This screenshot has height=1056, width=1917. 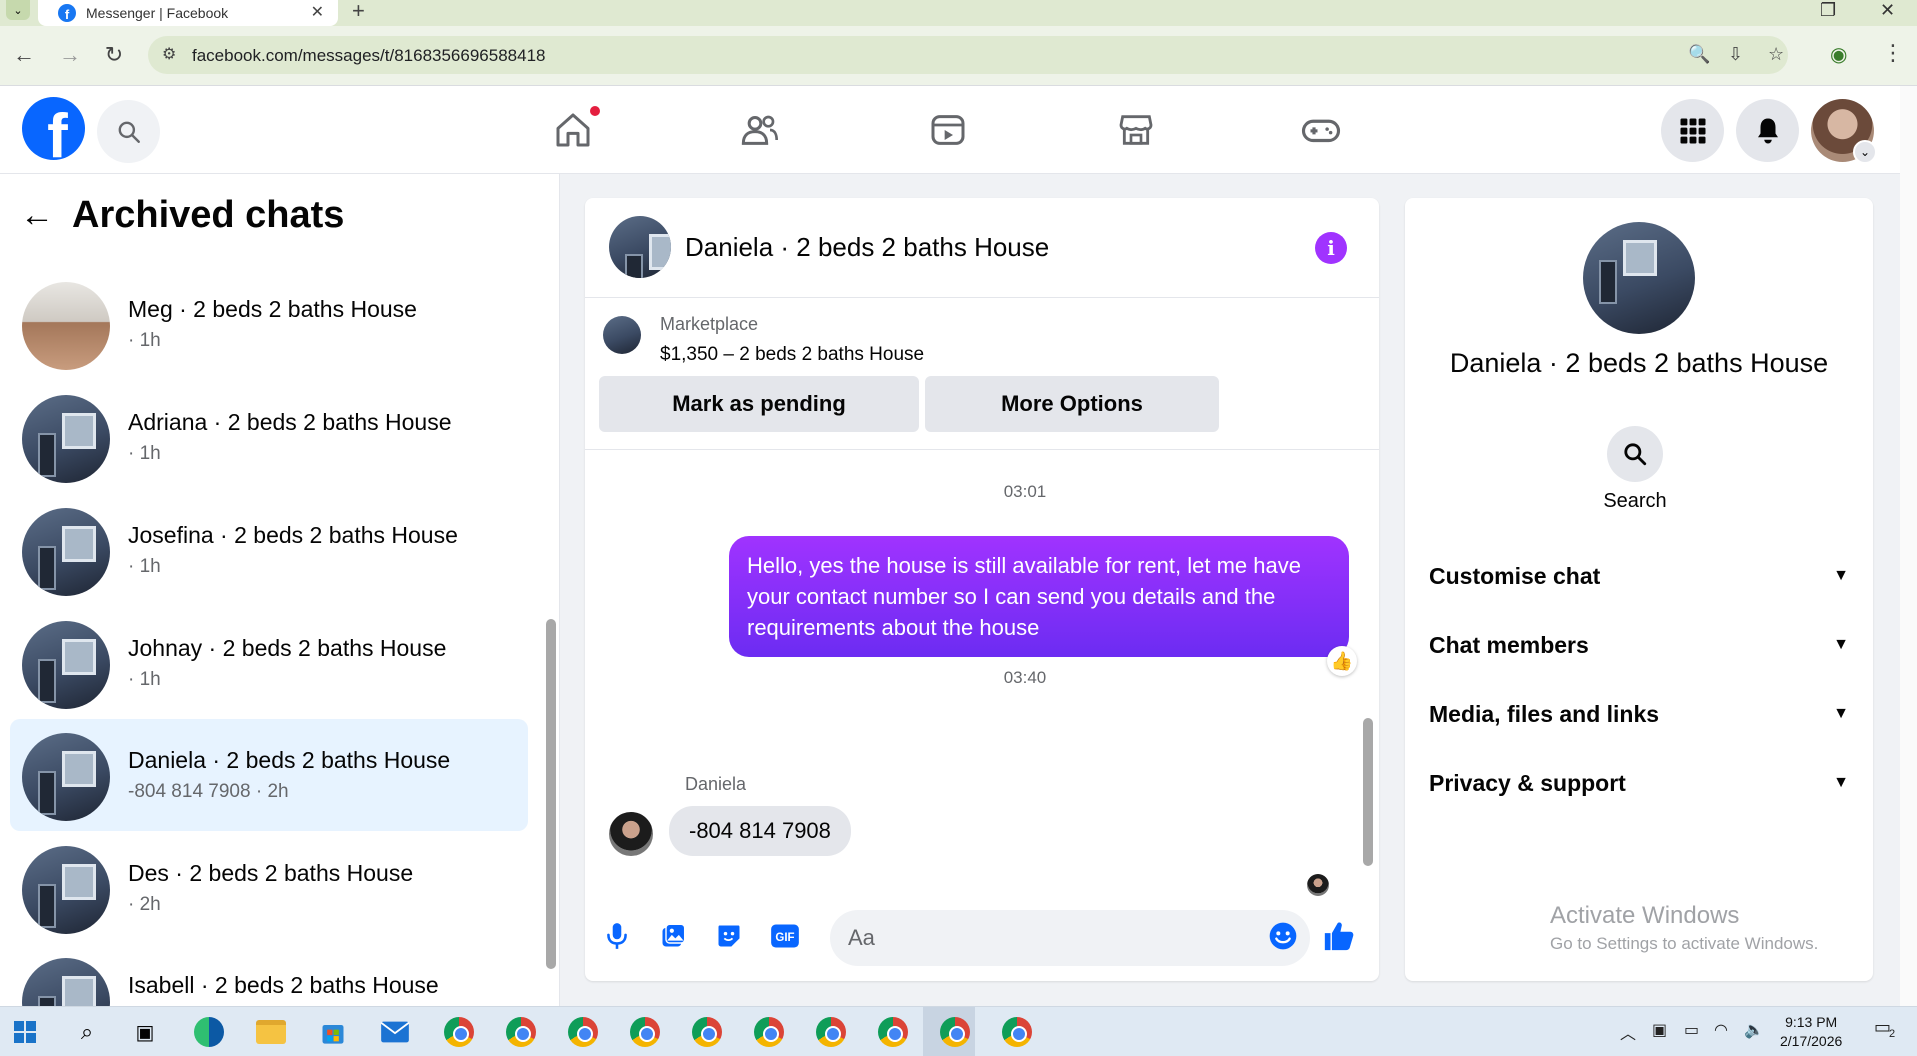 What do you see at coordinates (144, 904) in the screenshot?
I see `chat-preview: · 2h` at bounding box center [144, 904].